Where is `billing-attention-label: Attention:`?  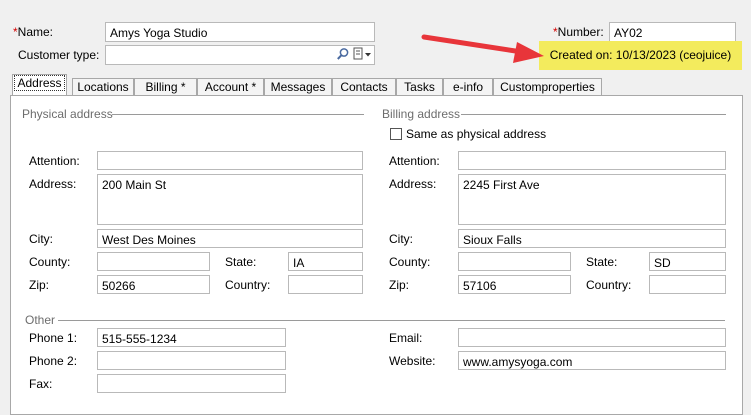 billing-attention-label: Attention: is located at coordinates (414, 161).